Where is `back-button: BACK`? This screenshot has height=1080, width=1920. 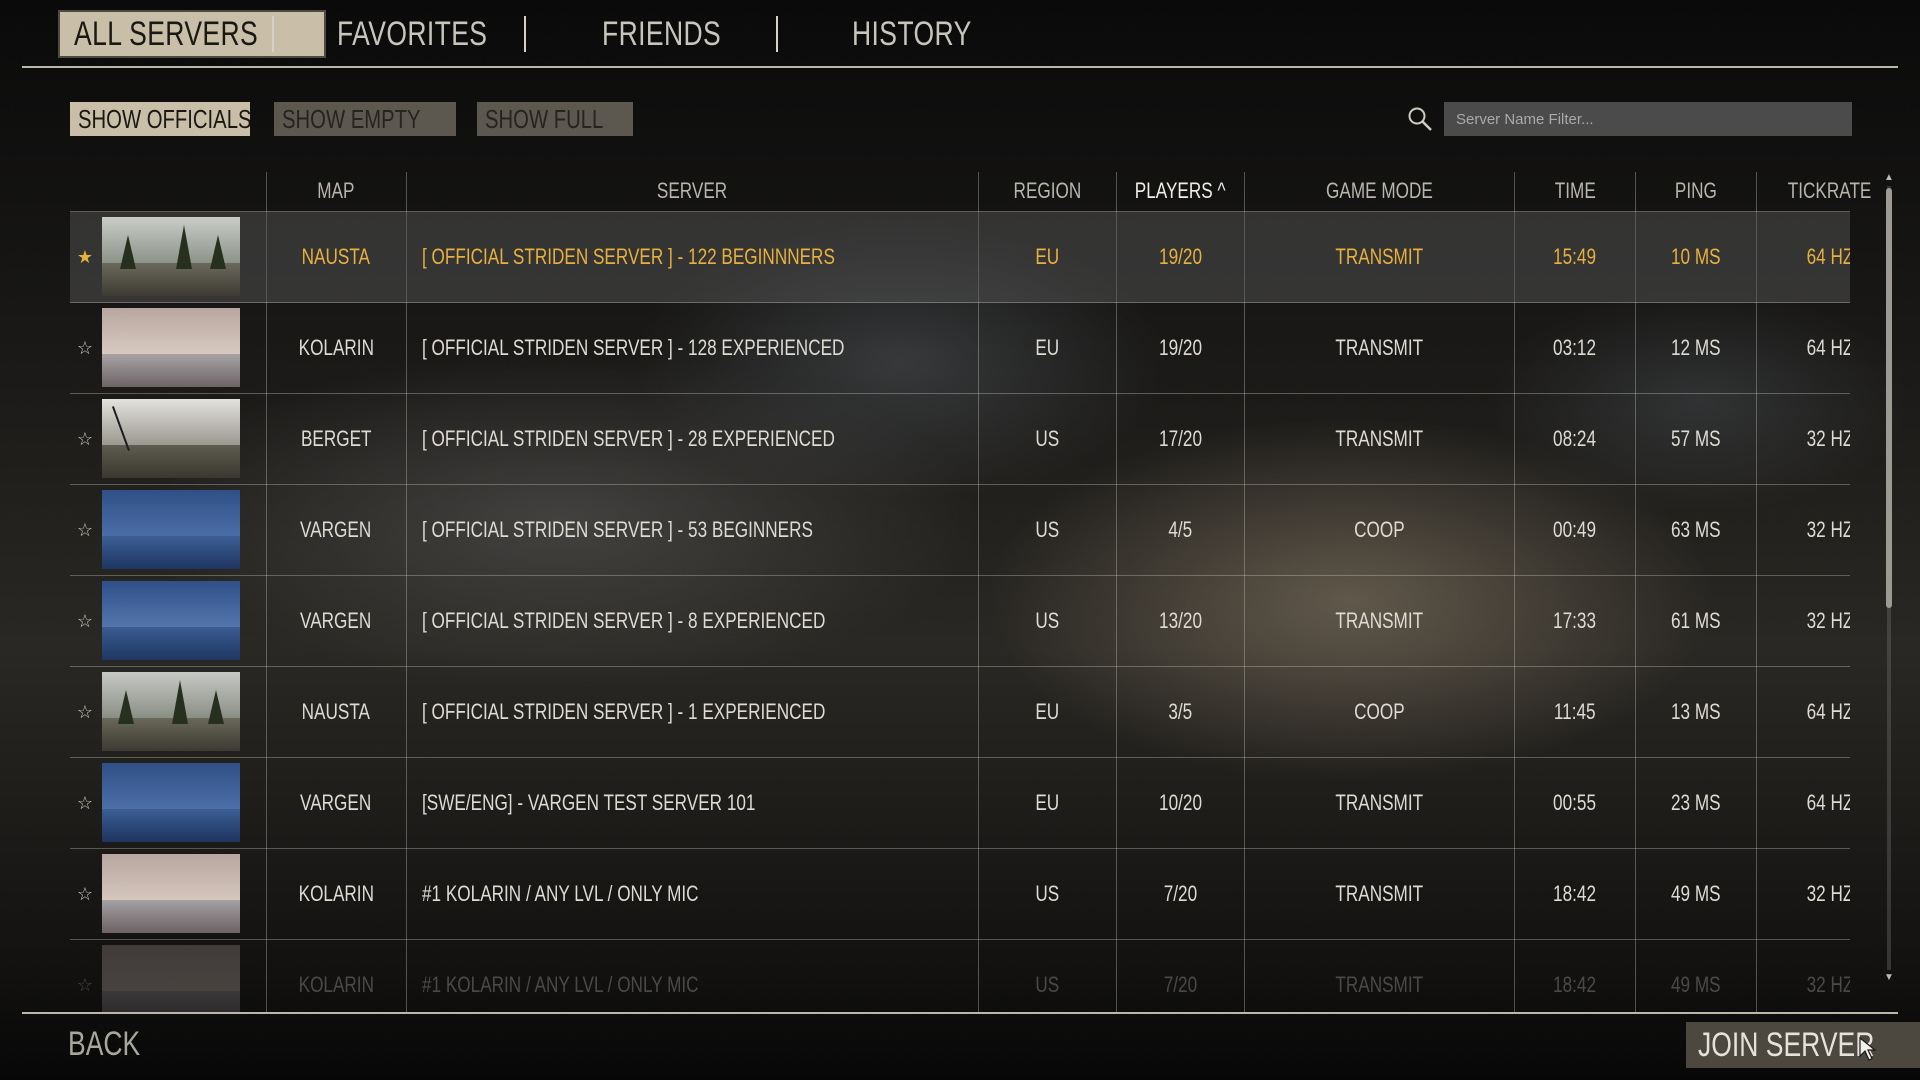
back-button: BACK is located at coordinates (114, 1044).